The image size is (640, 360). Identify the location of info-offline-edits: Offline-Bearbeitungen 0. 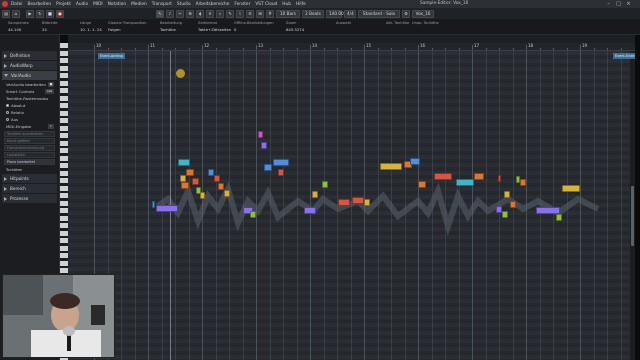
(254, 26).